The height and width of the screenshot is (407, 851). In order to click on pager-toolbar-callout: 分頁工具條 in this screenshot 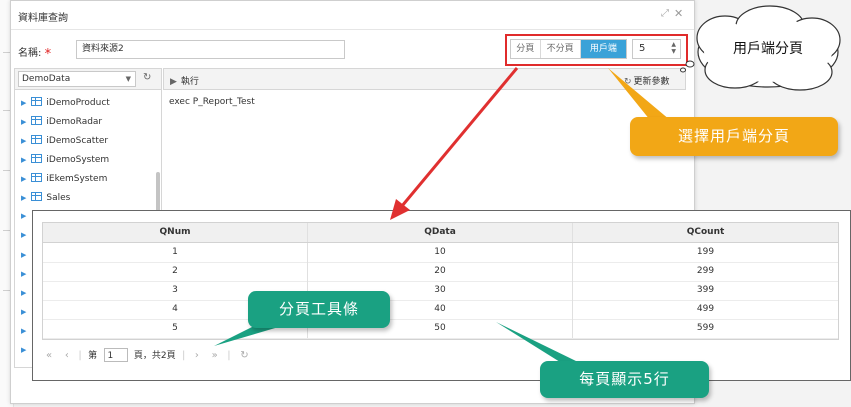, I will do `click(319, 309)`.